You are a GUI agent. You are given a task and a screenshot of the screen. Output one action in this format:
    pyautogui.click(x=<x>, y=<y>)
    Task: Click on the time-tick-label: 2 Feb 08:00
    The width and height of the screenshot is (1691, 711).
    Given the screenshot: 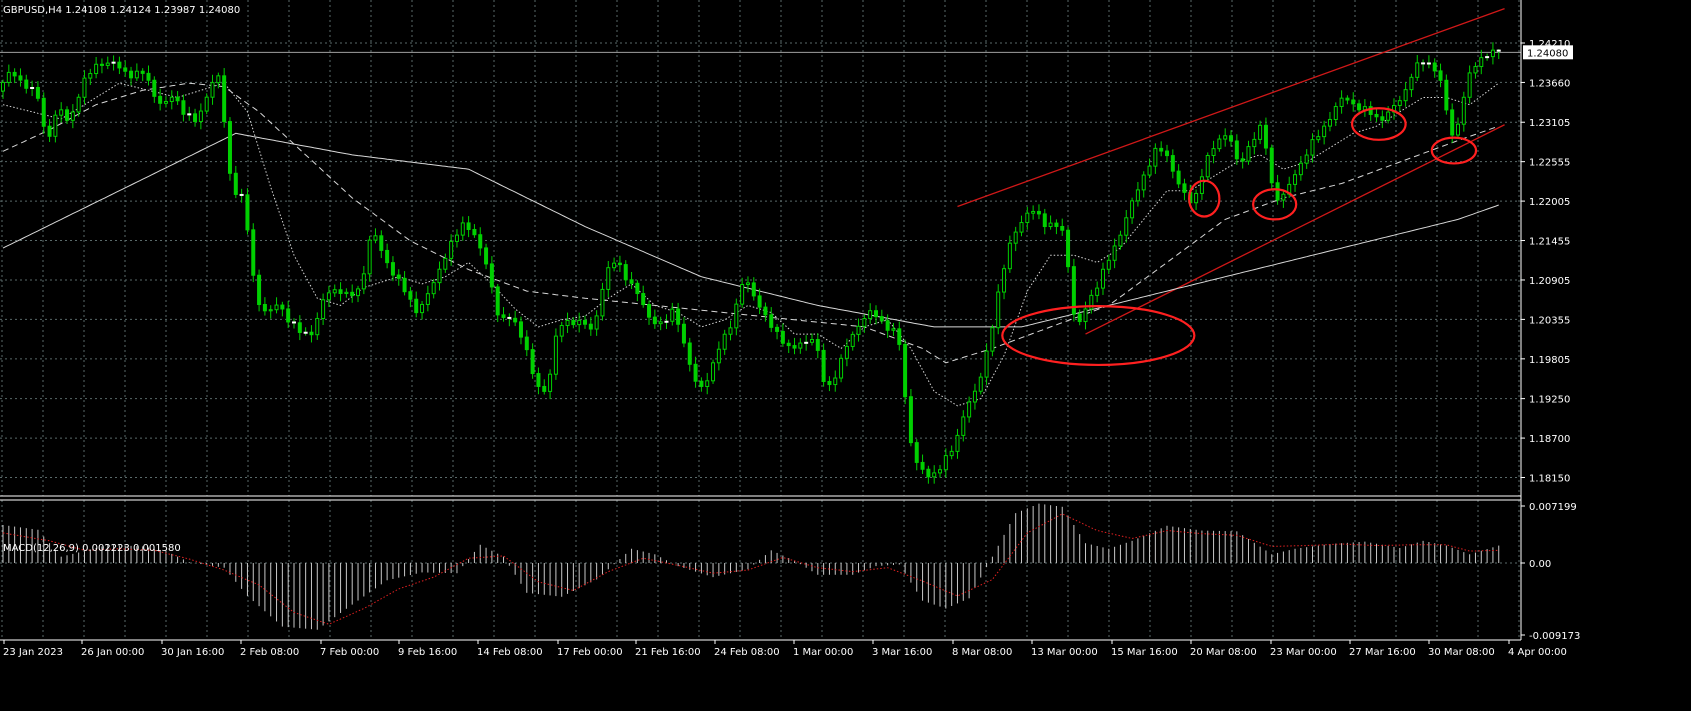 What is the action you would take?
    pyautogui.click(x=269, y=652)
    